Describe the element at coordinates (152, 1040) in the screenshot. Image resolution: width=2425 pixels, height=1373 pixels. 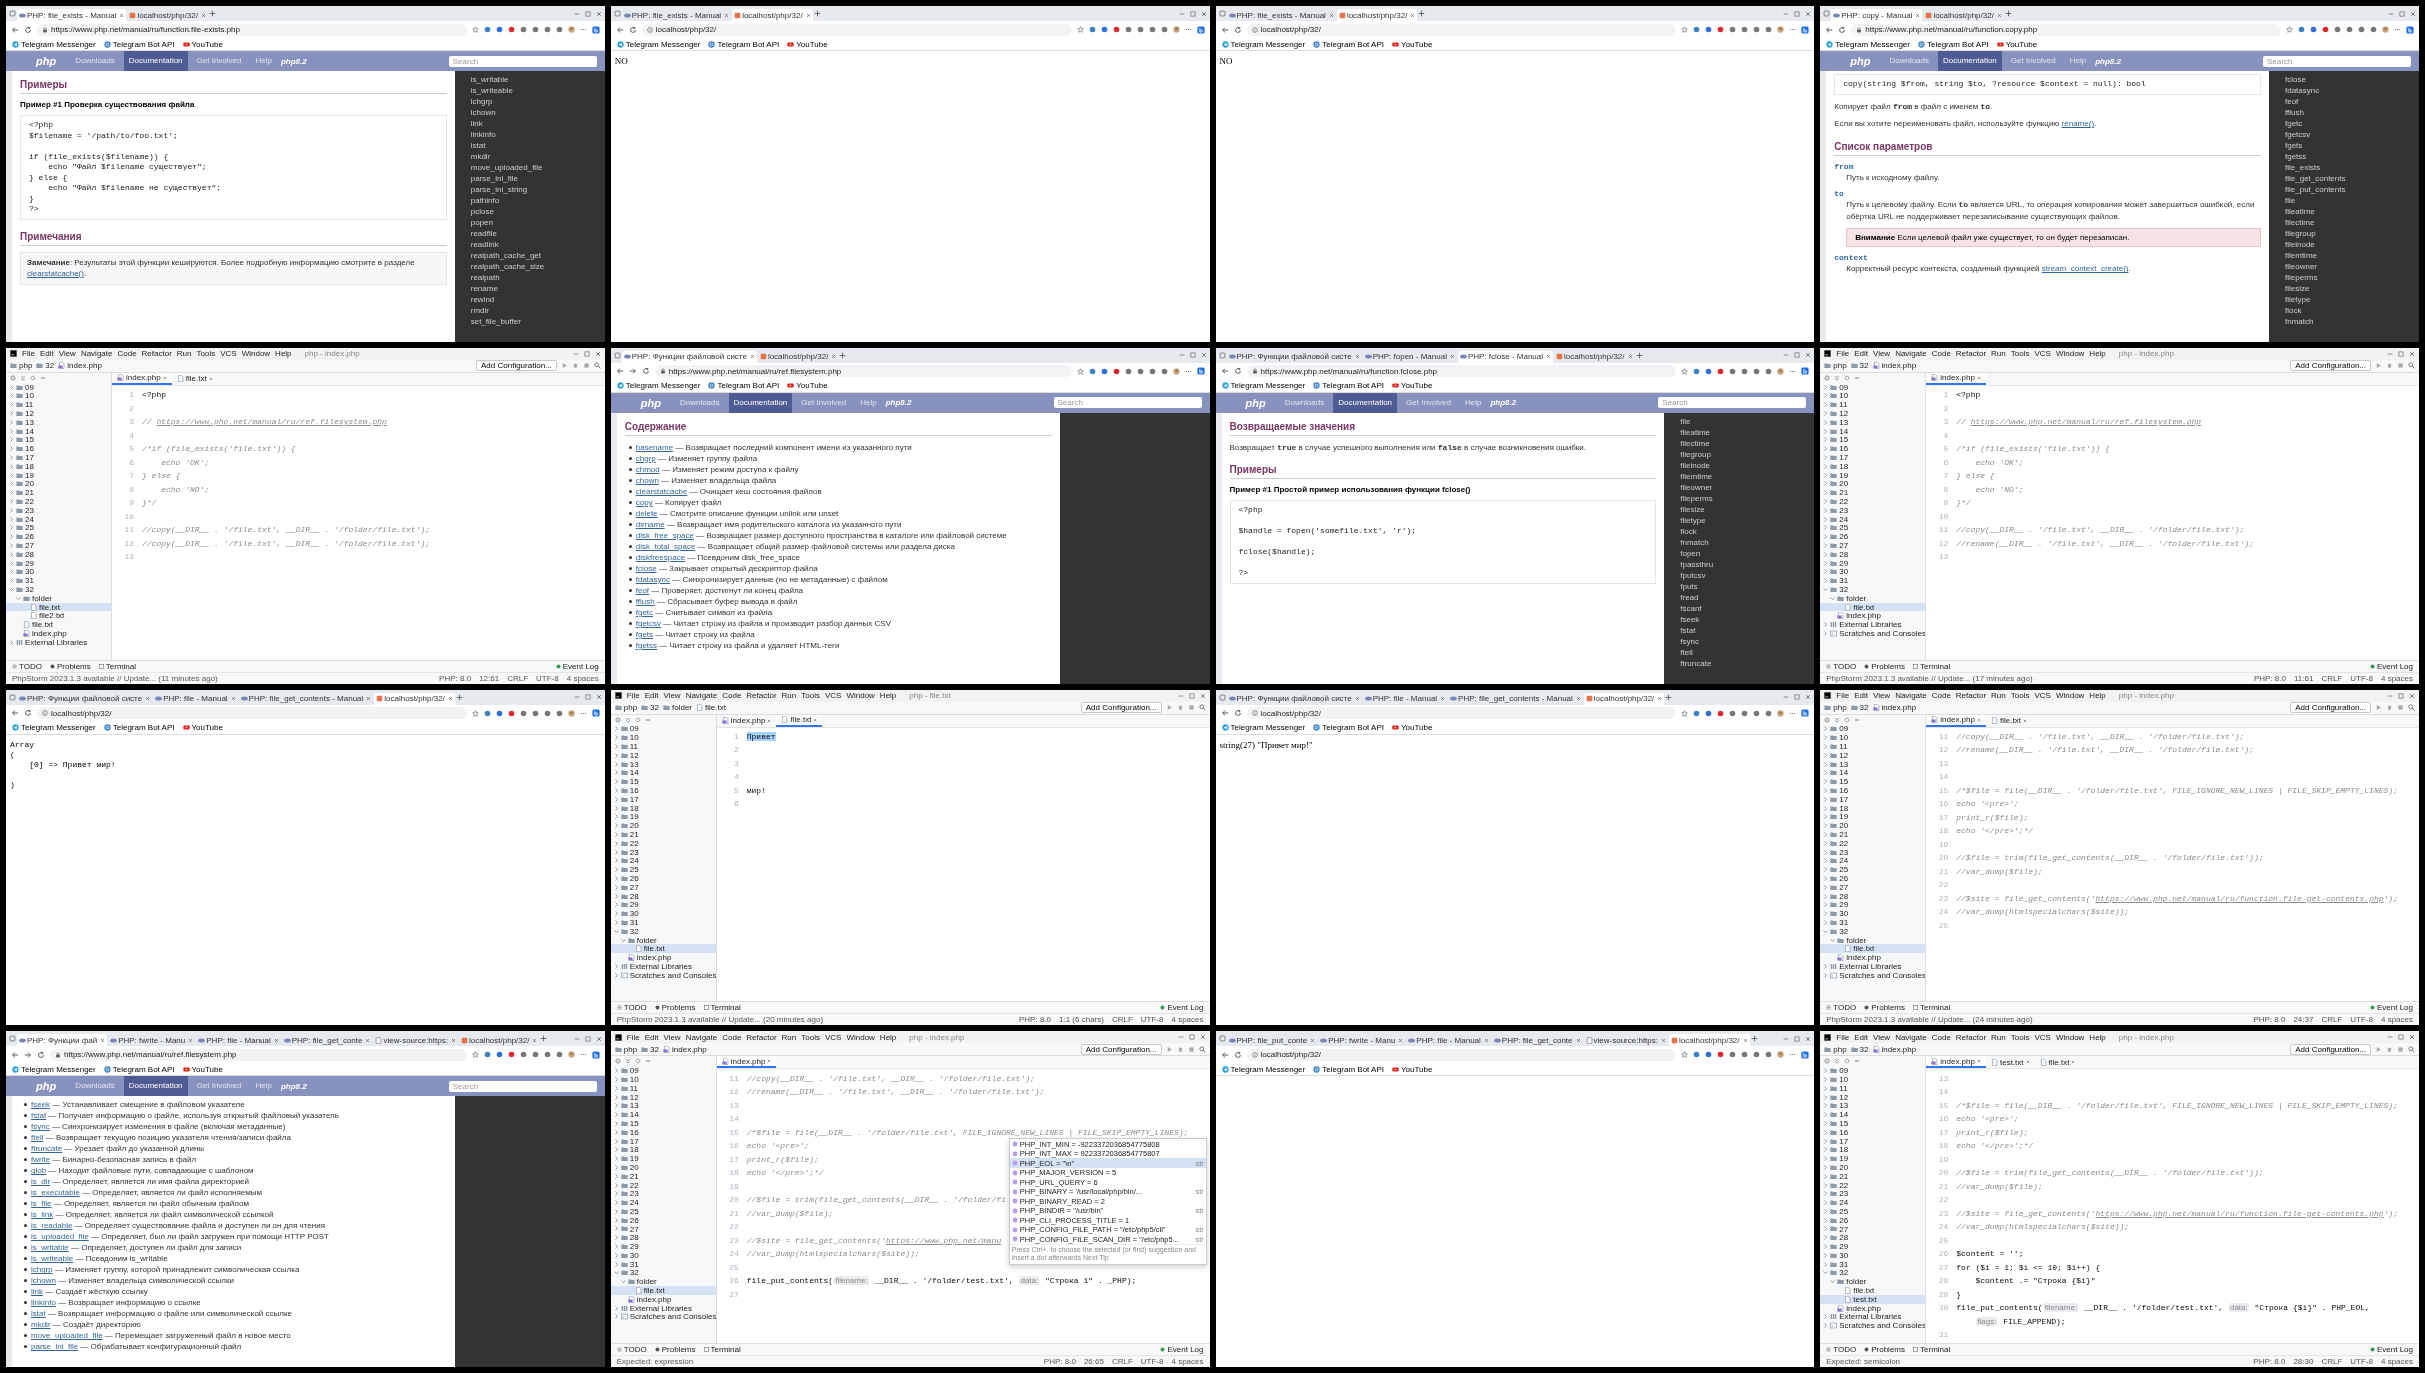
I see `browser-tab: PHP: fwrite - Manu` at that location.